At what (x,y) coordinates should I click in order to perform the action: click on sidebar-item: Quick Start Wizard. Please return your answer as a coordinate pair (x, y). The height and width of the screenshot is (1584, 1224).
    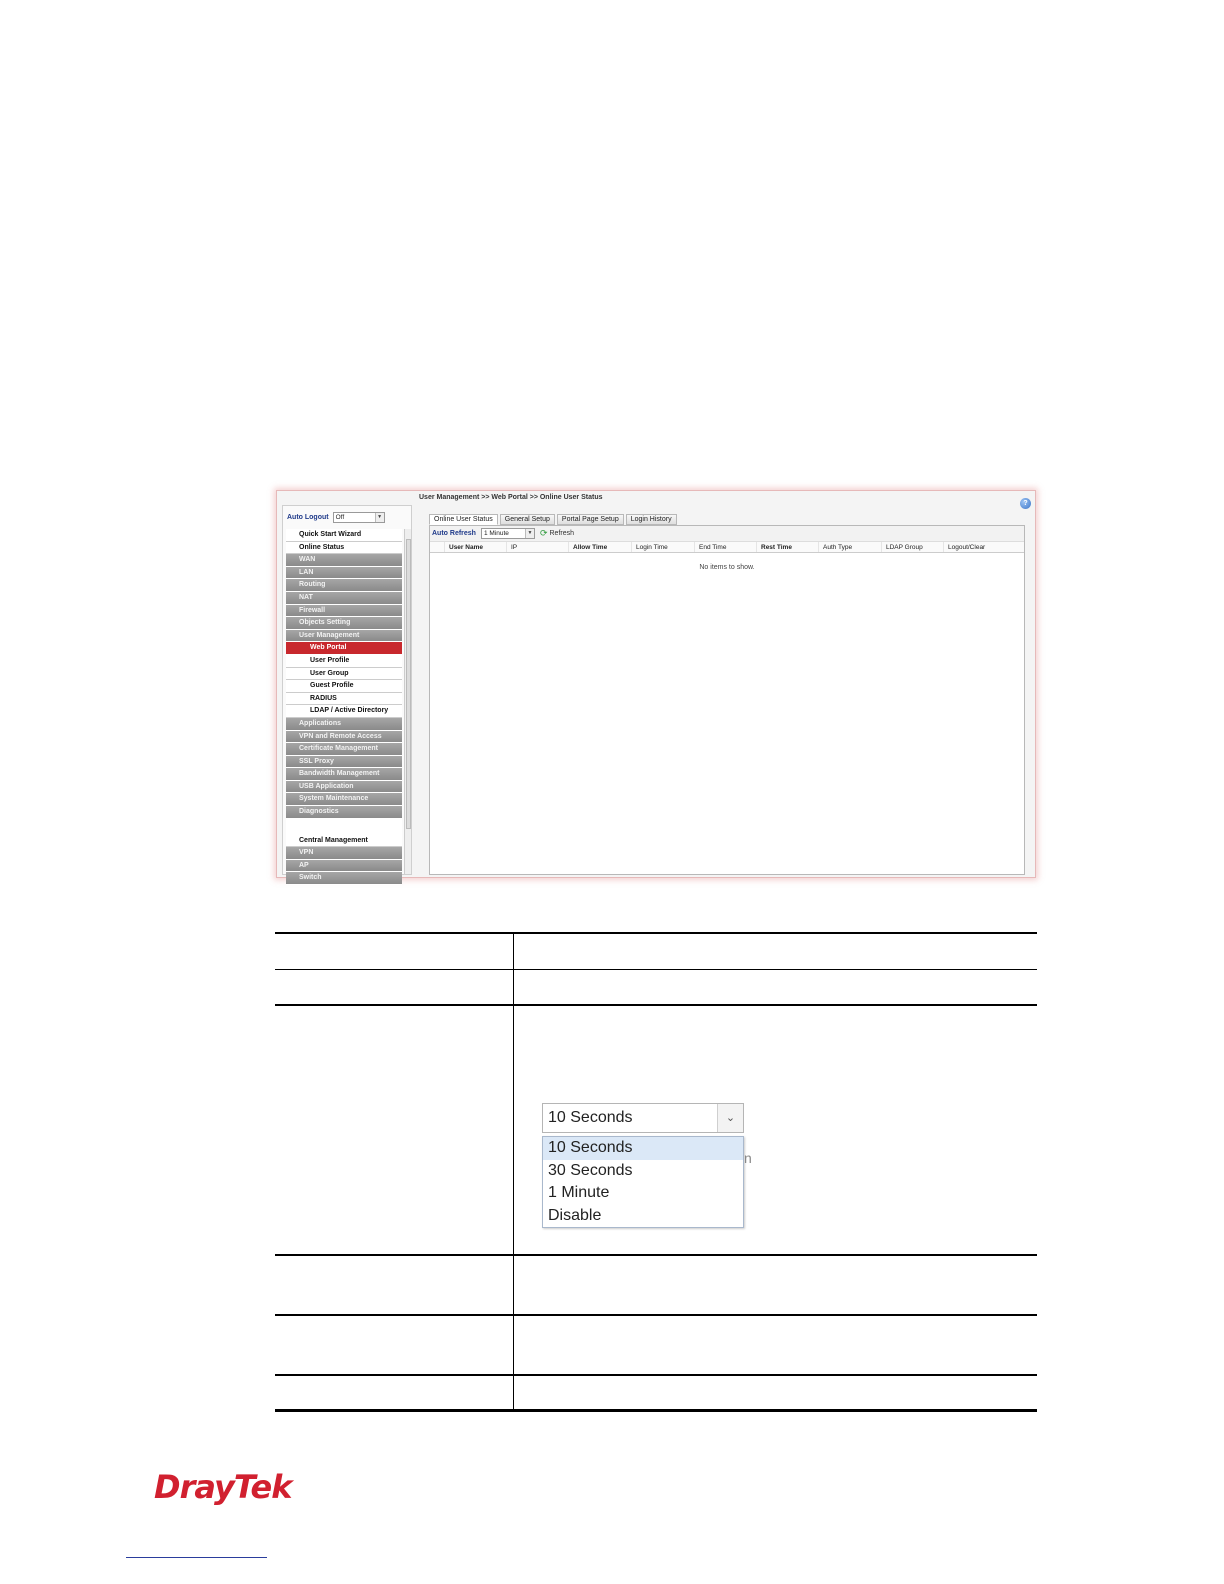
    Looking at the image, I should click on (344, 535).